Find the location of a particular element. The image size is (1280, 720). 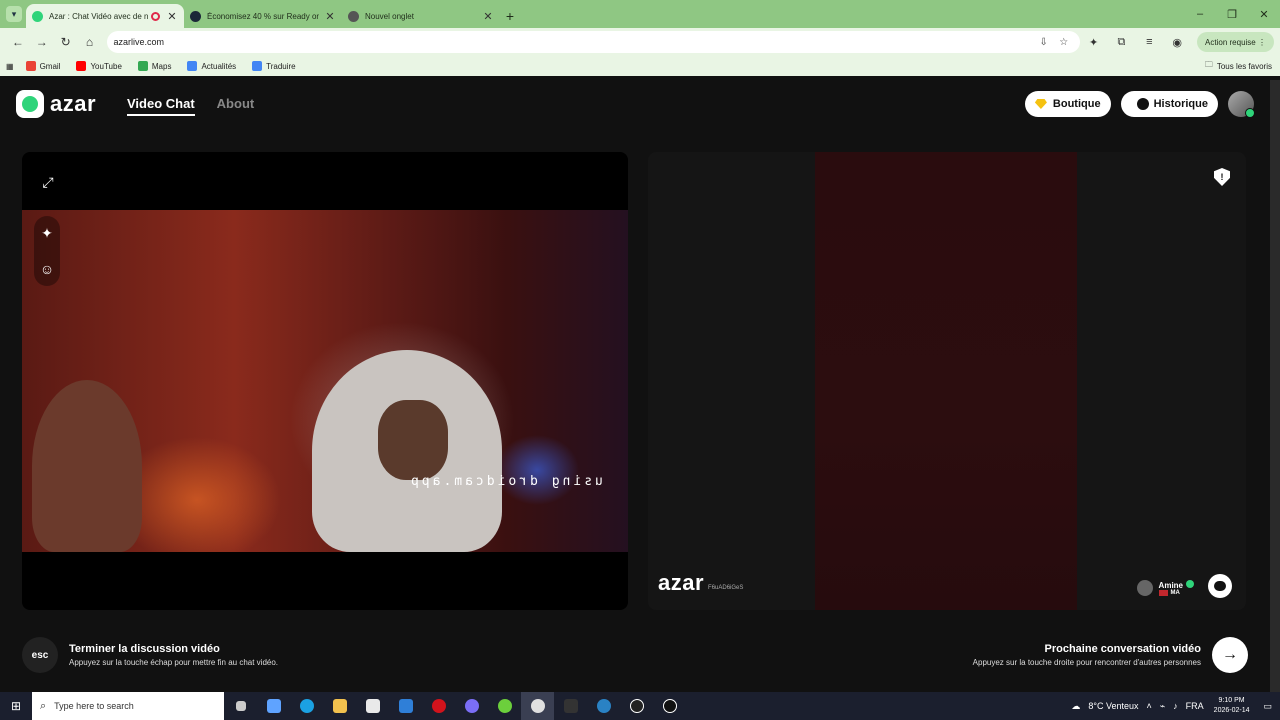

peer-avatar is located at coordinates (1144, 588).